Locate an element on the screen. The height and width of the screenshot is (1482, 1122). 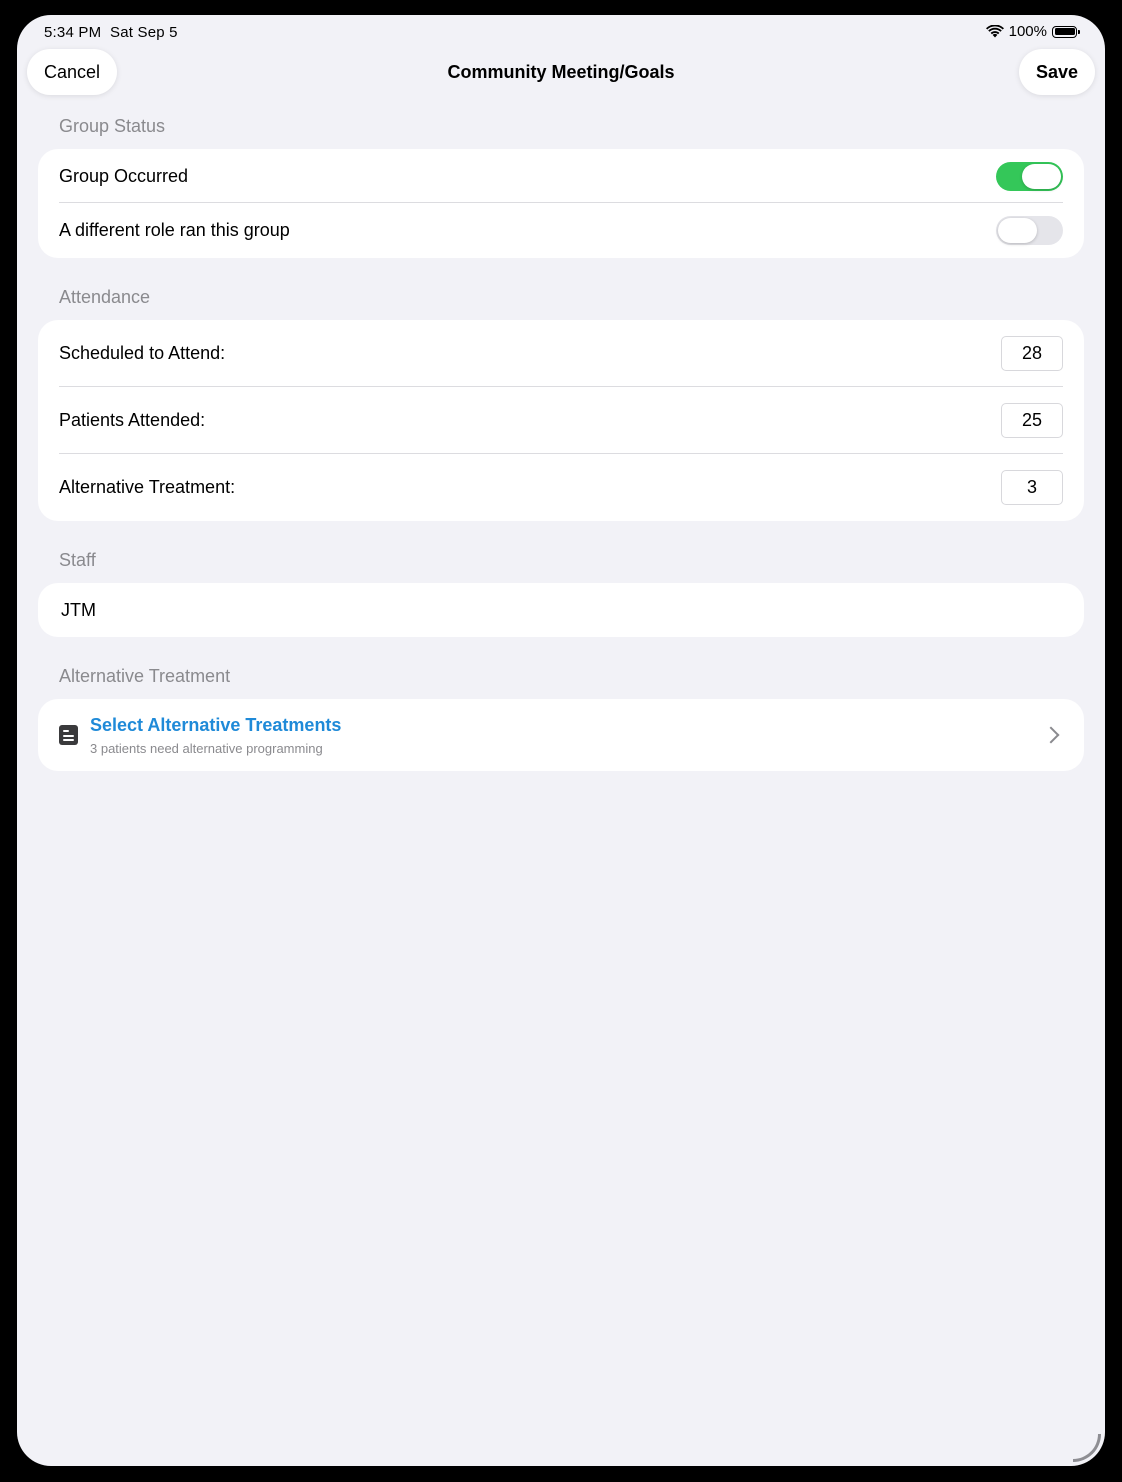
chevron-right-icon is located at coordinates (1051, 735).